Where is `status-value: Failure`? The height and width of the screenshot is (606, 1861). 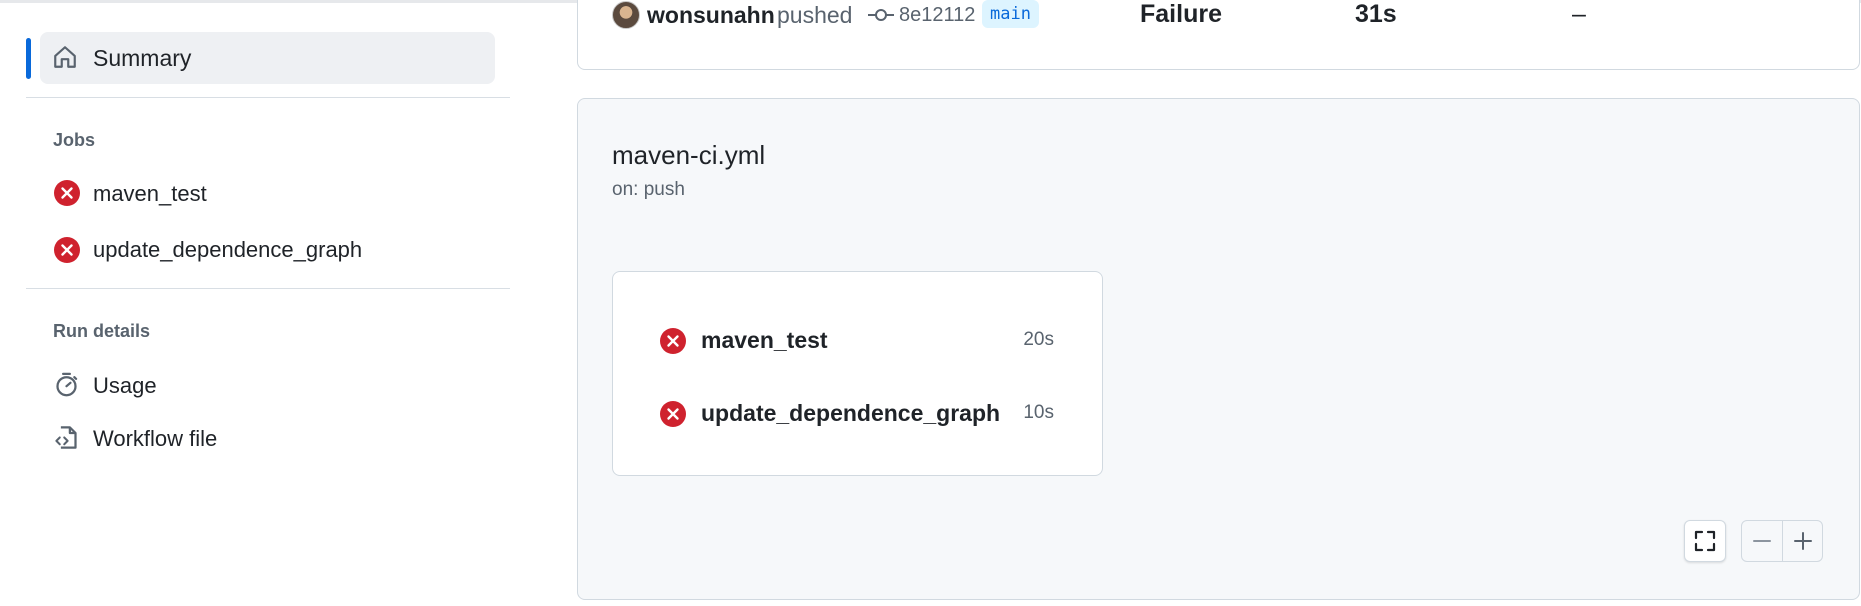
status-value: Failure is located at coordinates (1181, 14).